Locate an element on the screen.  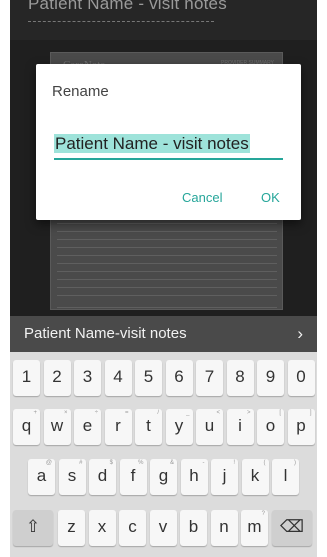
key-u: u < is located at coordinates (209, 427).